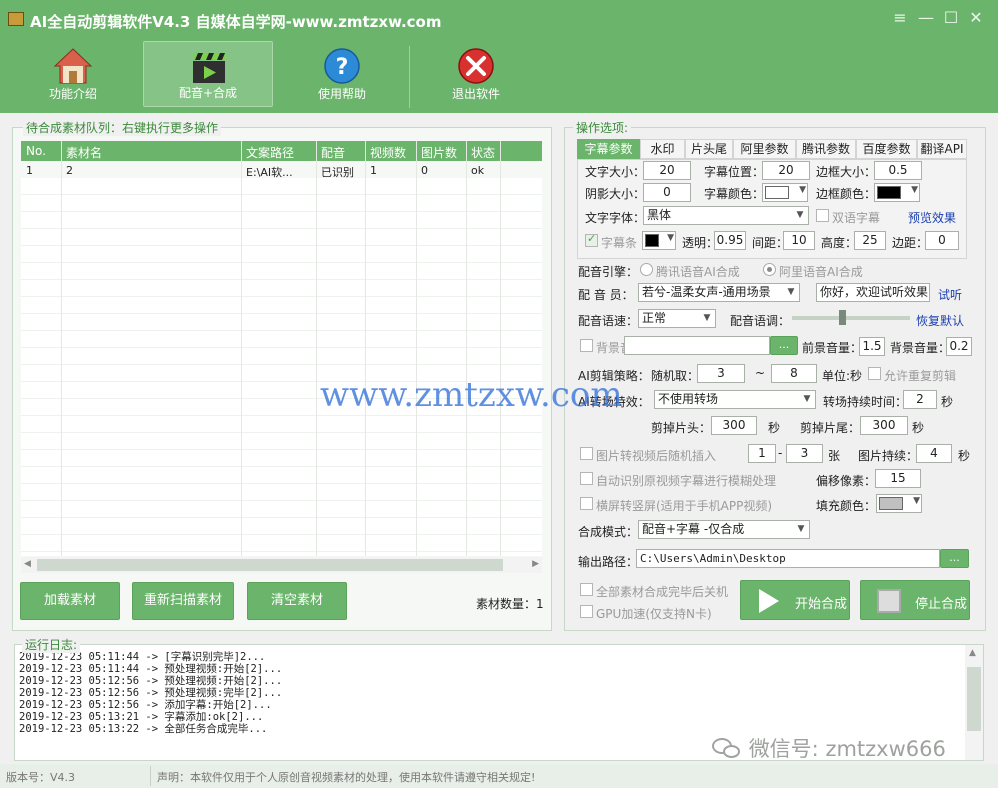 This screenshot has height=788, width=998. Describe the element at coordinates (586, 503) in the screenshot. I see `portrait-checkbox` at that location.